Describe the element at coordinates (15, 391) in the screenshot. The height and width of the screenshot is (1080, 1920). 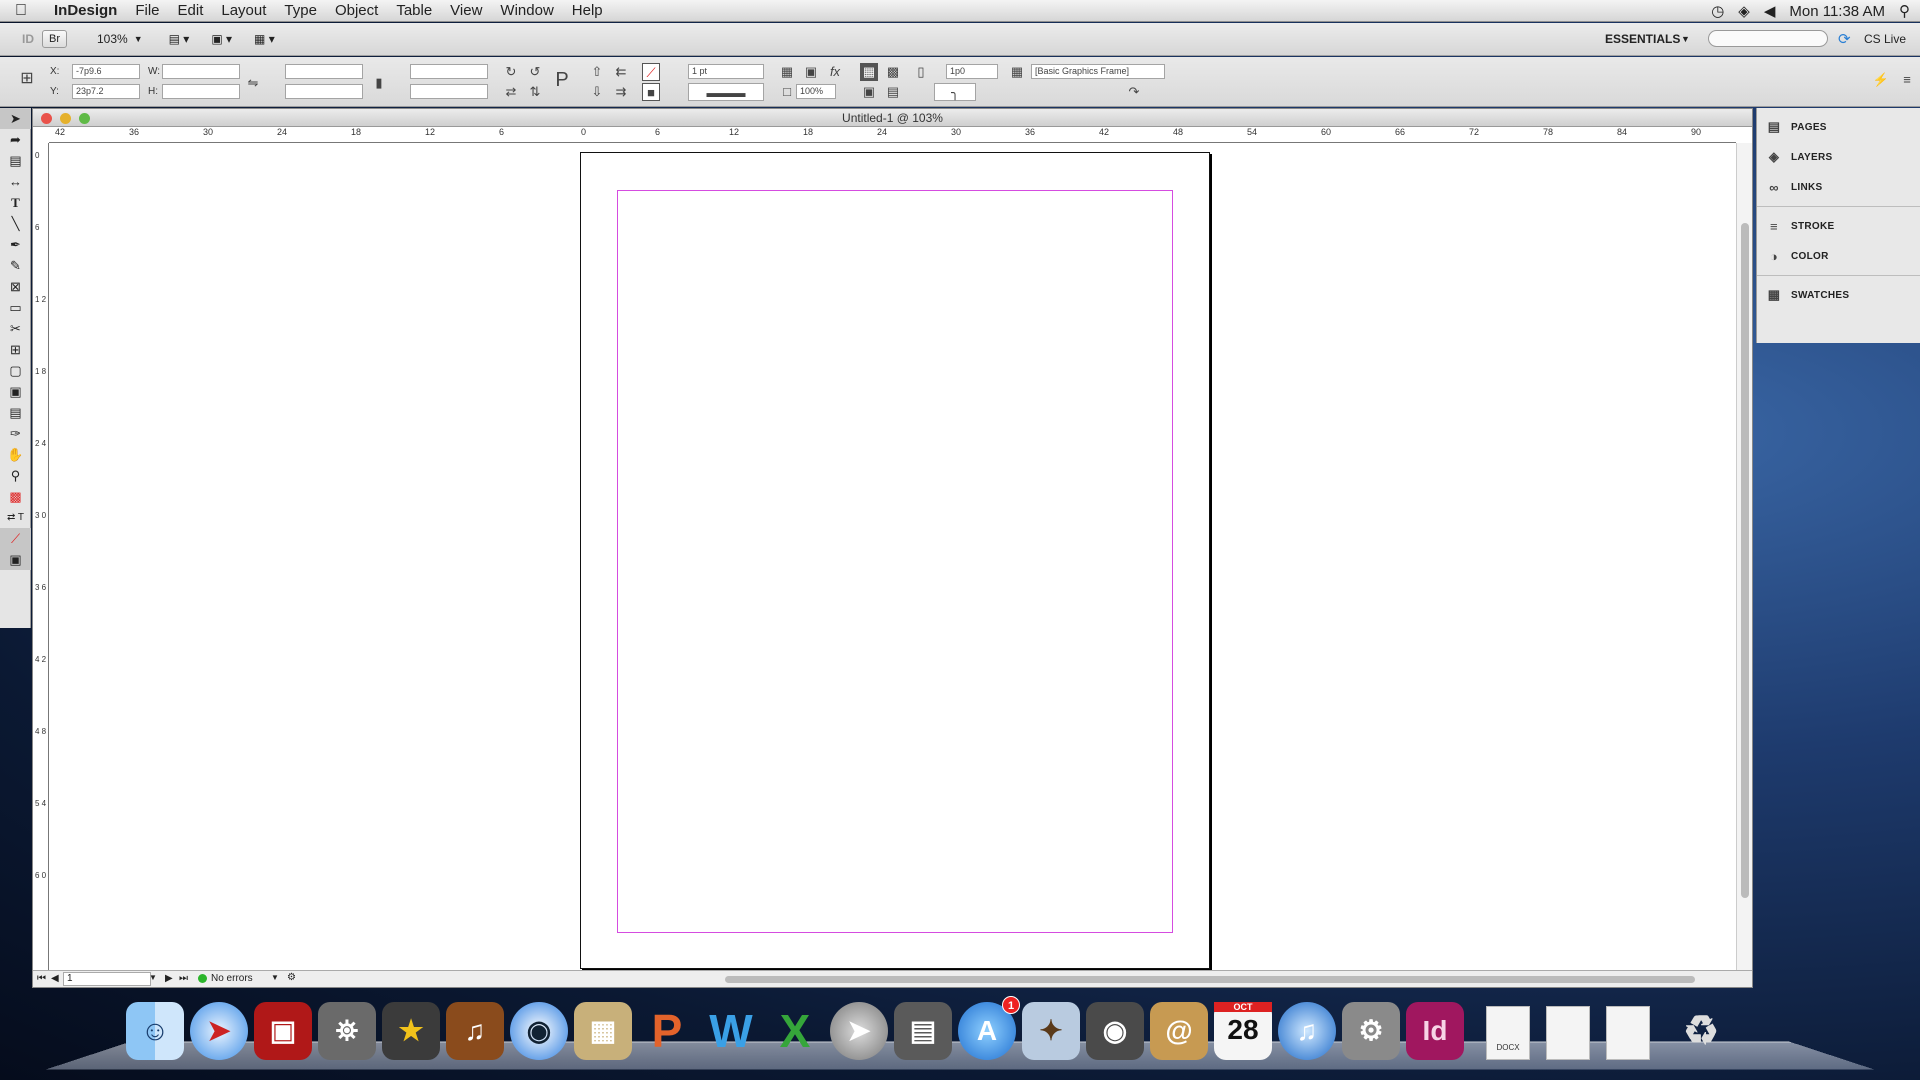
I see `gradient-feather-tool-icon: ▣` at that location.